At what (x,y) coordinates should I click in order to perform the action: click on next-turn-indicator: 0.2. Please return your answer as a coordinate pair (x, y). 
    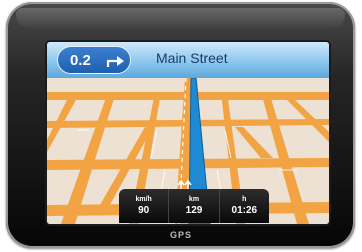
    Looking at the image, I should click on (94, 60).